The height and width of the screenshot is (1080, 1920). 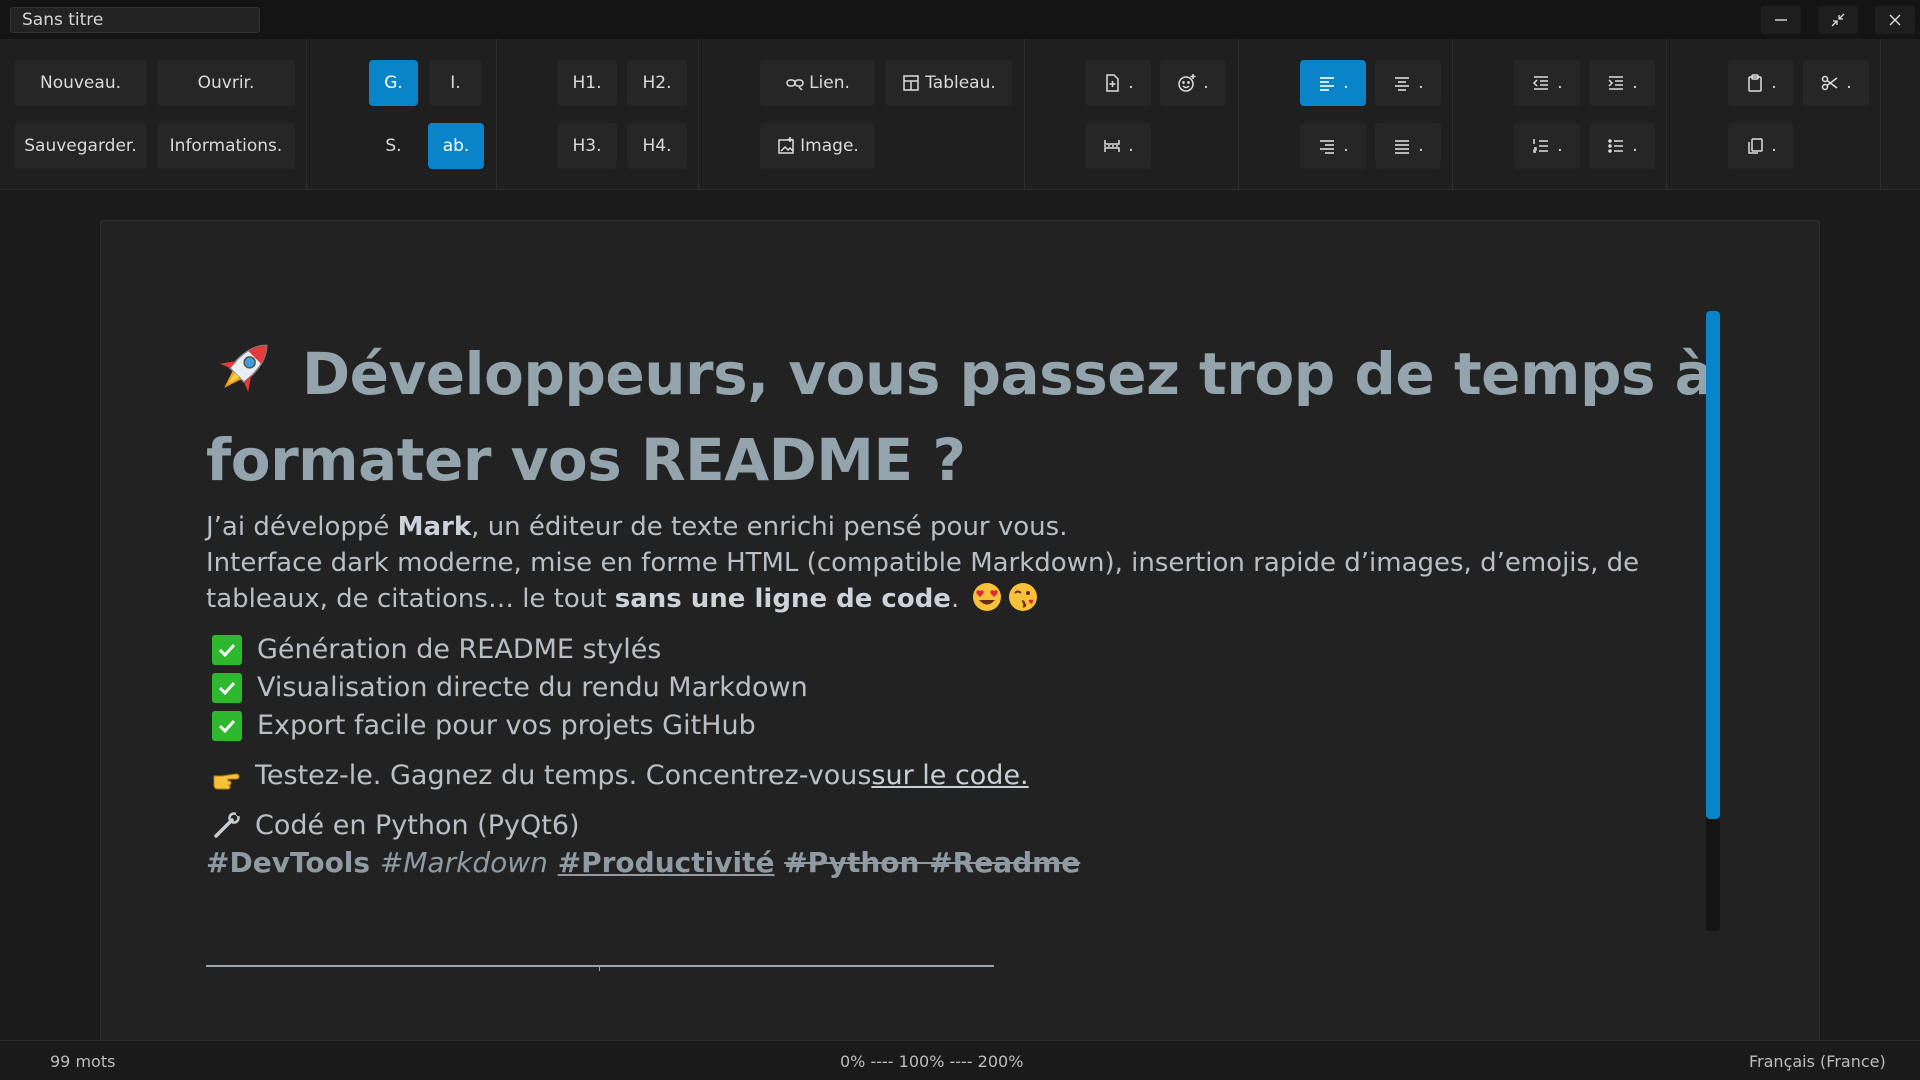 I want to click on intro-bold-phrase: sans une ligne de code, so click(x=782, y=599).